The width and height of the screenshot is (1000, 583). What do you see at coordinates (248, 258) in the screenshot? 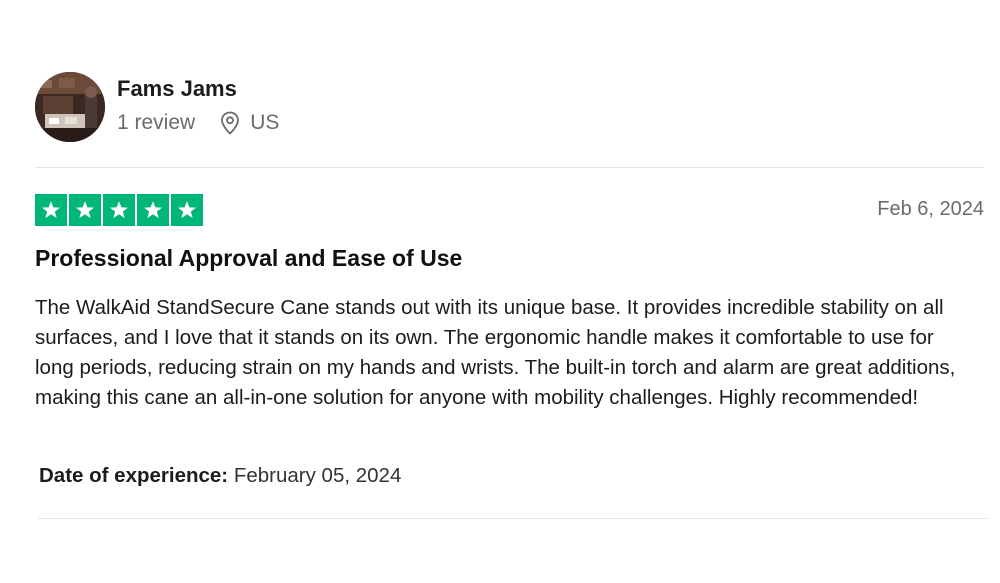
I see `review-title: Professional Approval and Ease of Use` at bounding box center [248, 258].